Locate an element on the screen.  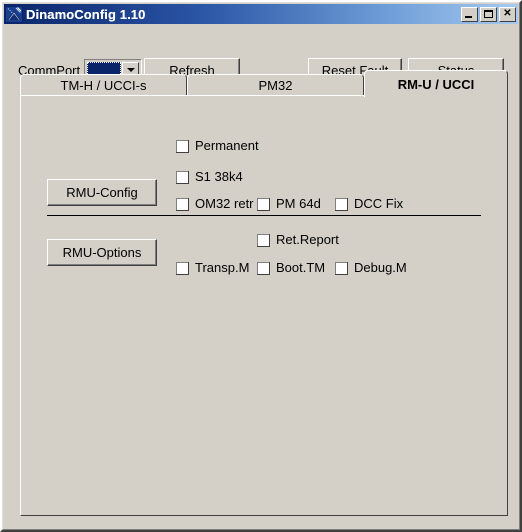
minimize-button is located at coordinates (469, 14).